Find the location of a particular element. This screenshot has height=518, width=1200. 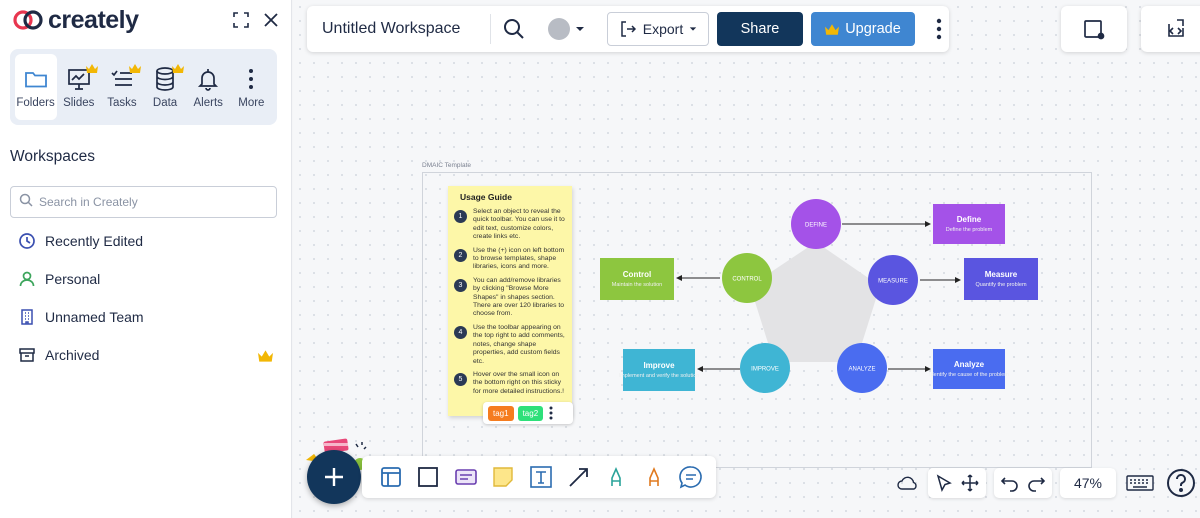

phase-box-measure is located at coordinates (1001, 279).